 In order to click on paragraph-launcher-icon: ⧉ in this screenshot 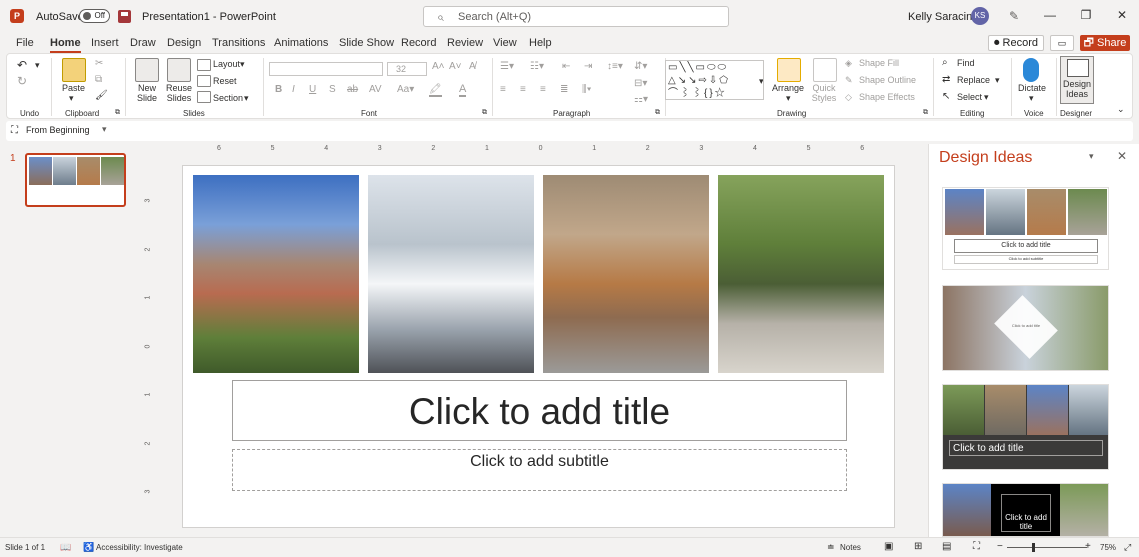, I will do `click(657, 113)`.